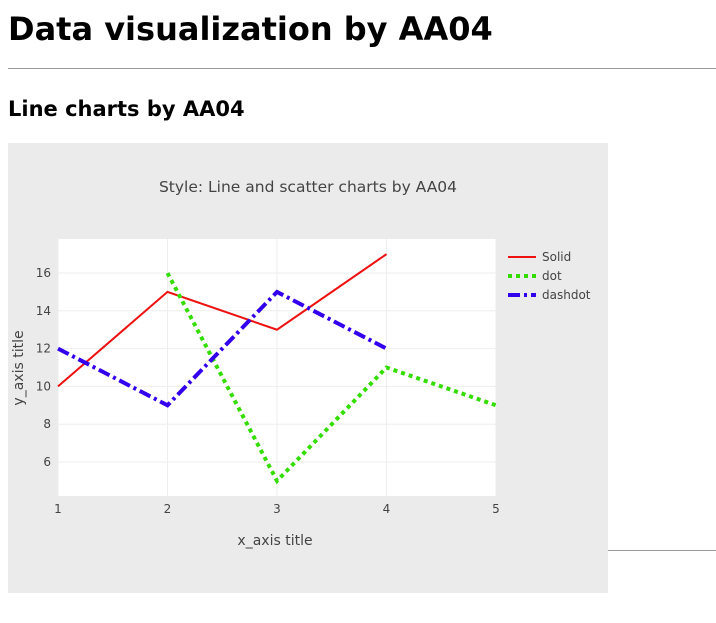 The height and width of the screenshot is (623, 716). Describe the element at coordinates (566, 295) in the screenshot. I see `legend-label: dashdot` at that location.